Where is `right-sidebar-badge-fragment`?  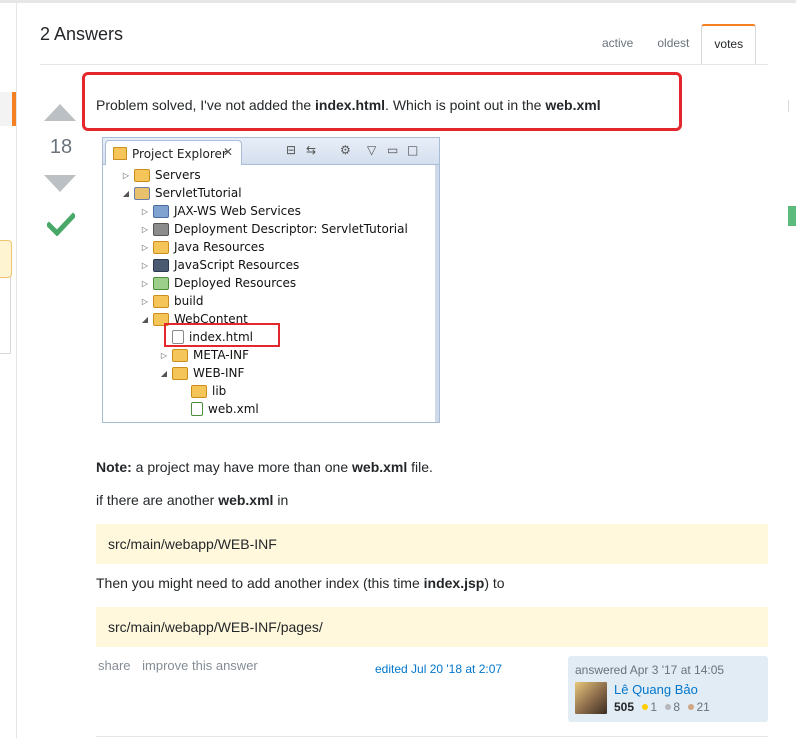 right-sidebar-badge-fragment is located at coordinates (792, 216).